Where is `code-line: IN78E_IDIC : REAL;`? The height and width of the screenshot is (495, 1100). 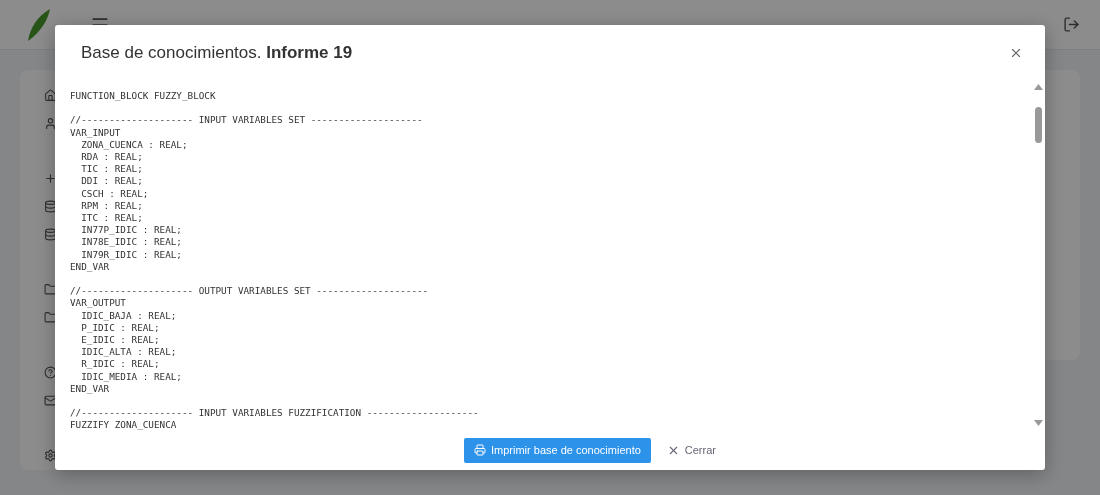
code-line: IN78E_IDIC : REAL; is located at coordinates (131, 242).